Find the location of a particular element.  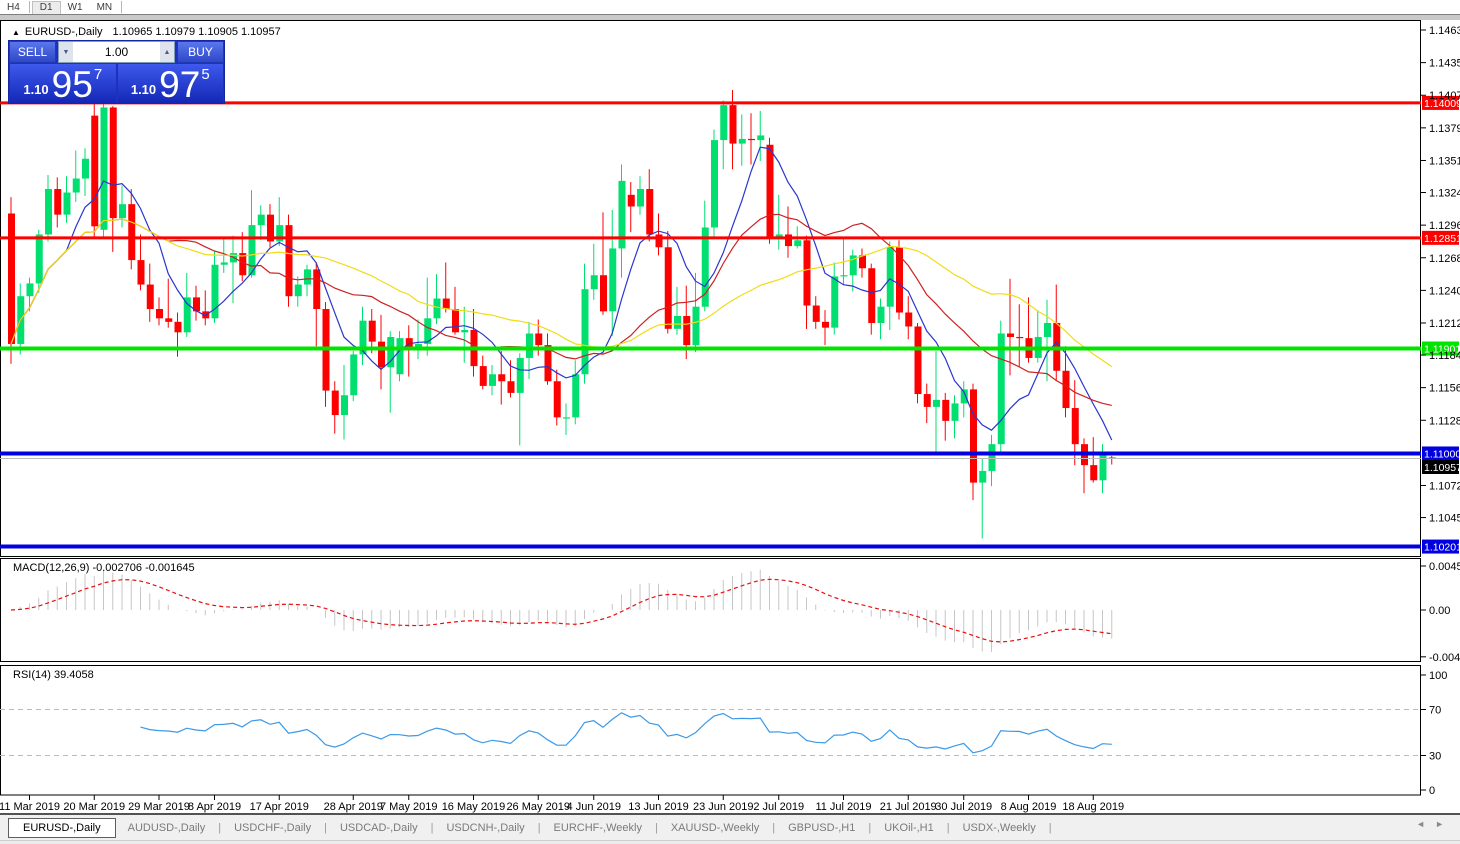

volume-input: 1.00 is located at coordinates (116, 52).